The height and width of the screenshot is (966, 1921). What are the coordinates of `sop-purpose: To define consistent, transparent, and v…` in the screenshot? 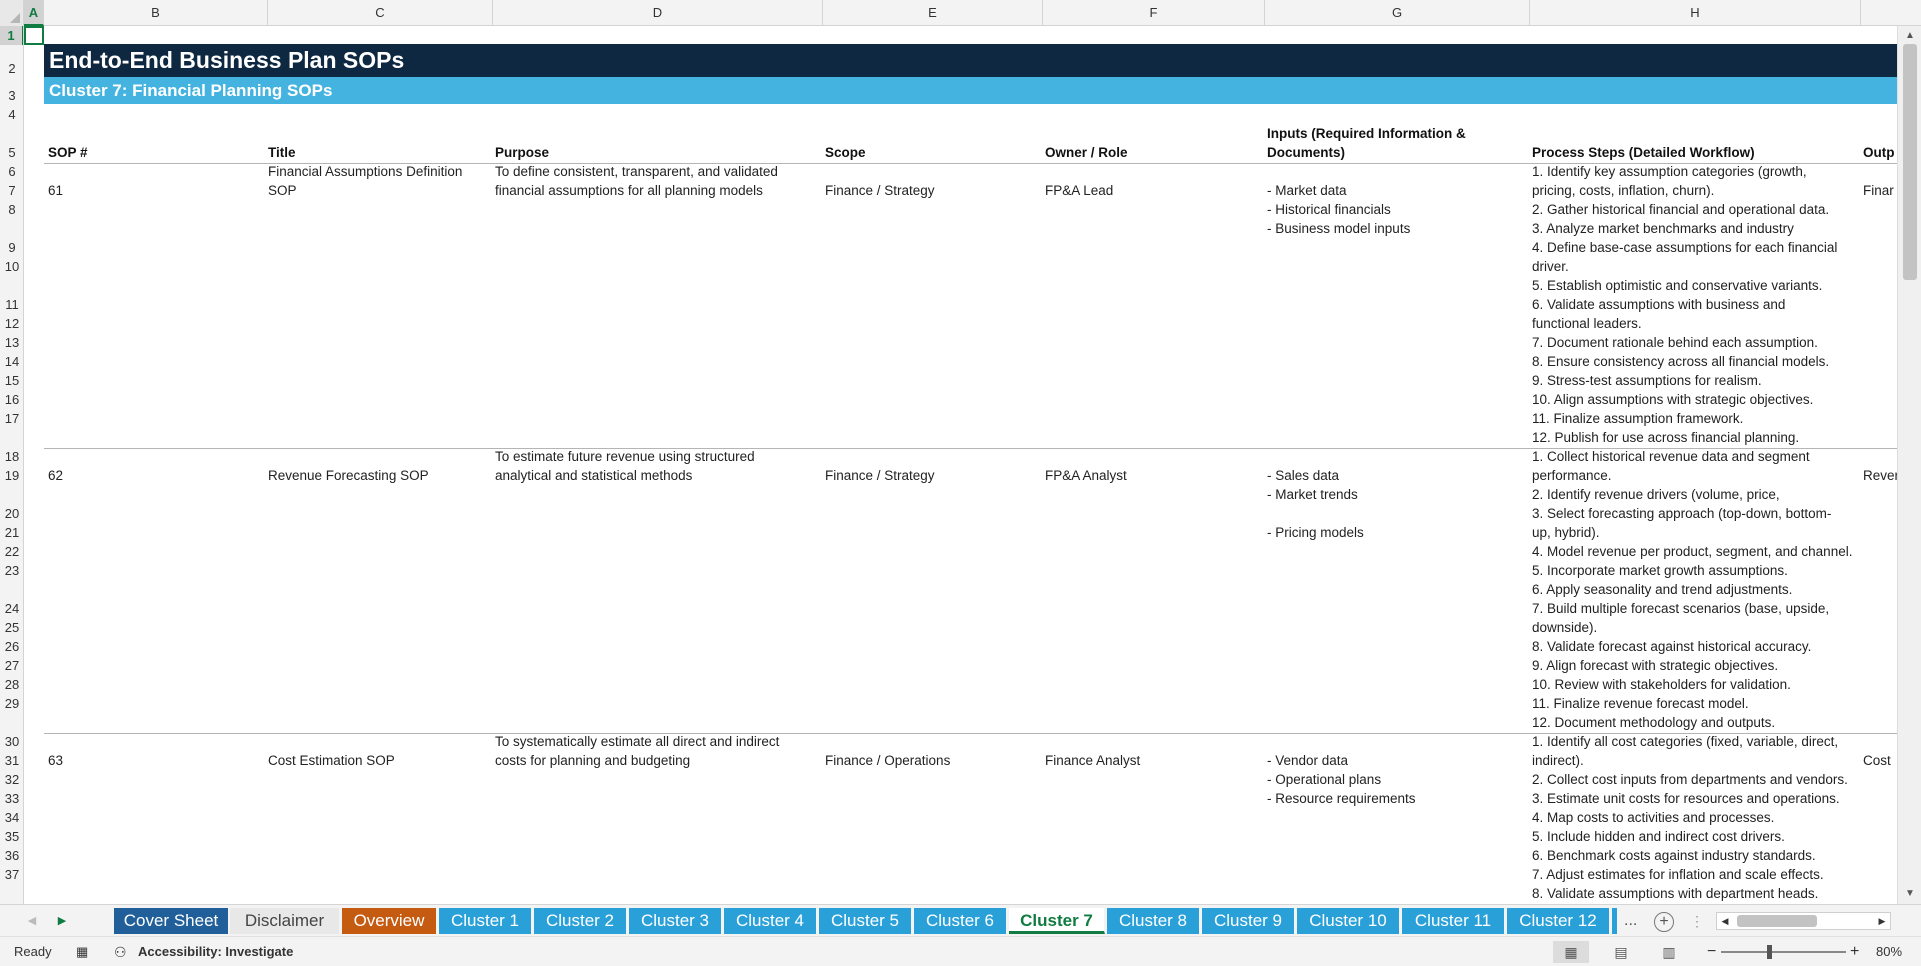 It's located at (636, 181).